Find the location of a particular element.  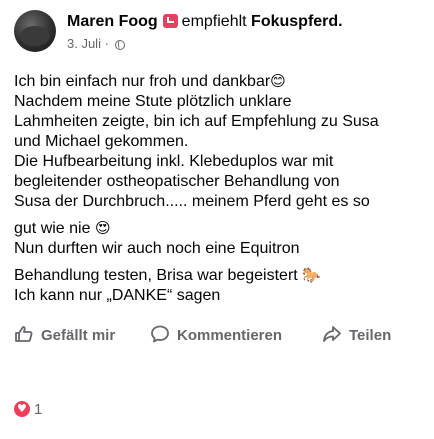

author-name: Maren Foog is located at coordinates (112, 21).